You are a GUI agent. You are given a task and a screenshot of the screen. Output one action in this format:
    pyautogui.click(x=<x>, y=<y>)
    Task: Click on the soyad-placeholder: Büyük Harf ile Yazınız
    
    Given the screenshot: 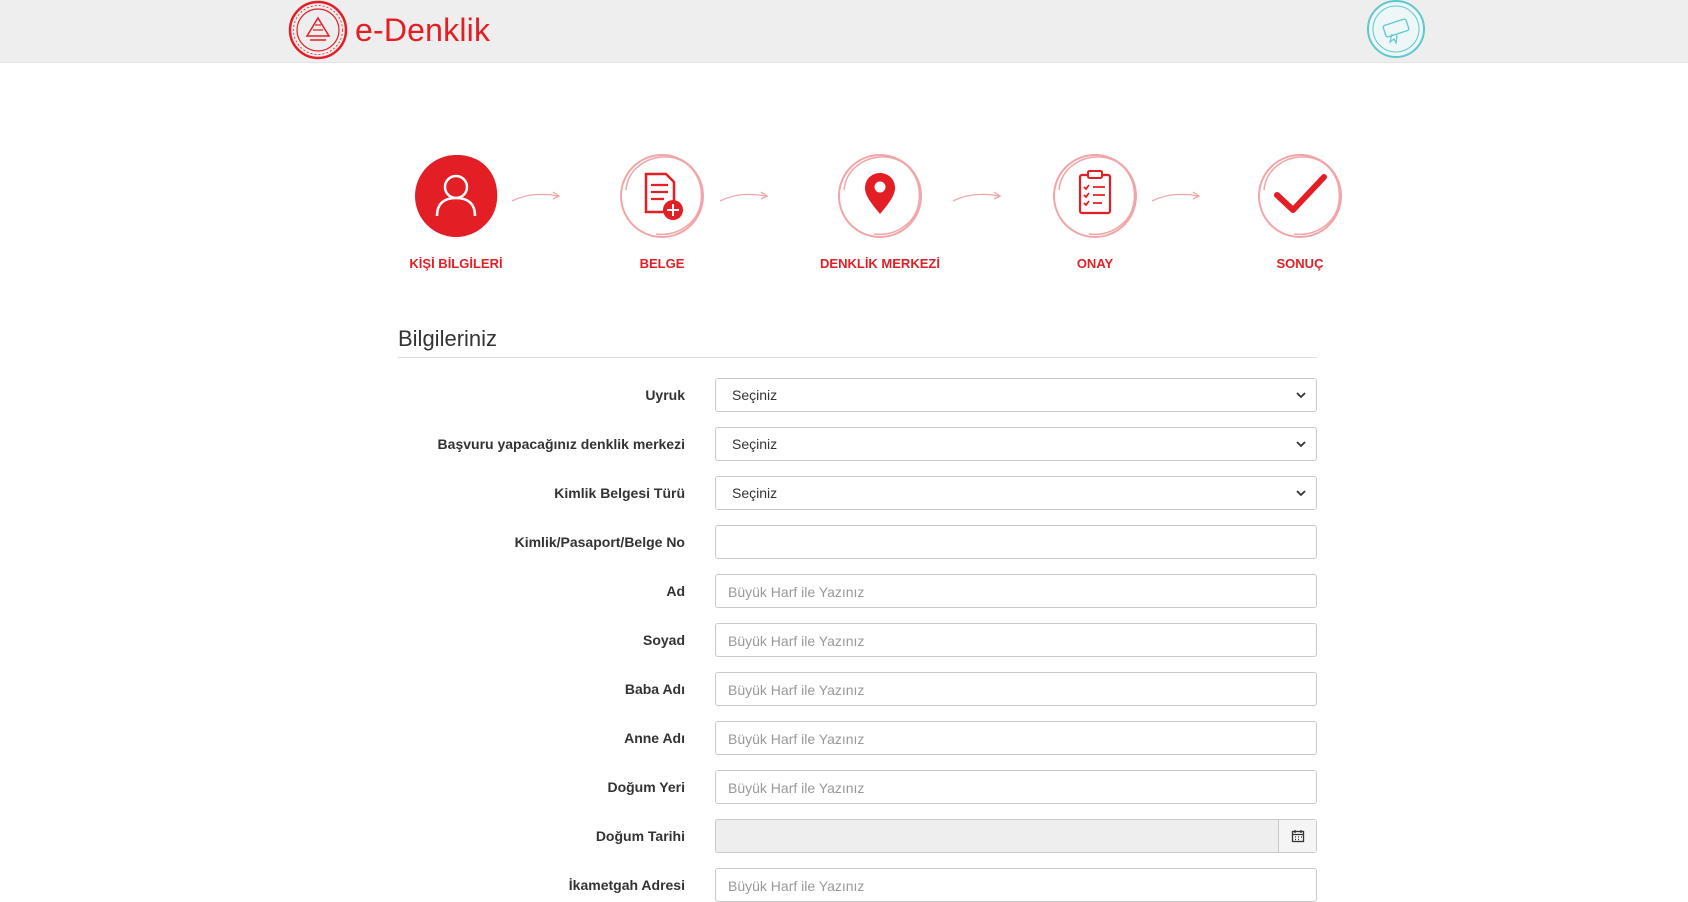 What is the action you would take?
    pyautogui.click(x=796, y=641)
    